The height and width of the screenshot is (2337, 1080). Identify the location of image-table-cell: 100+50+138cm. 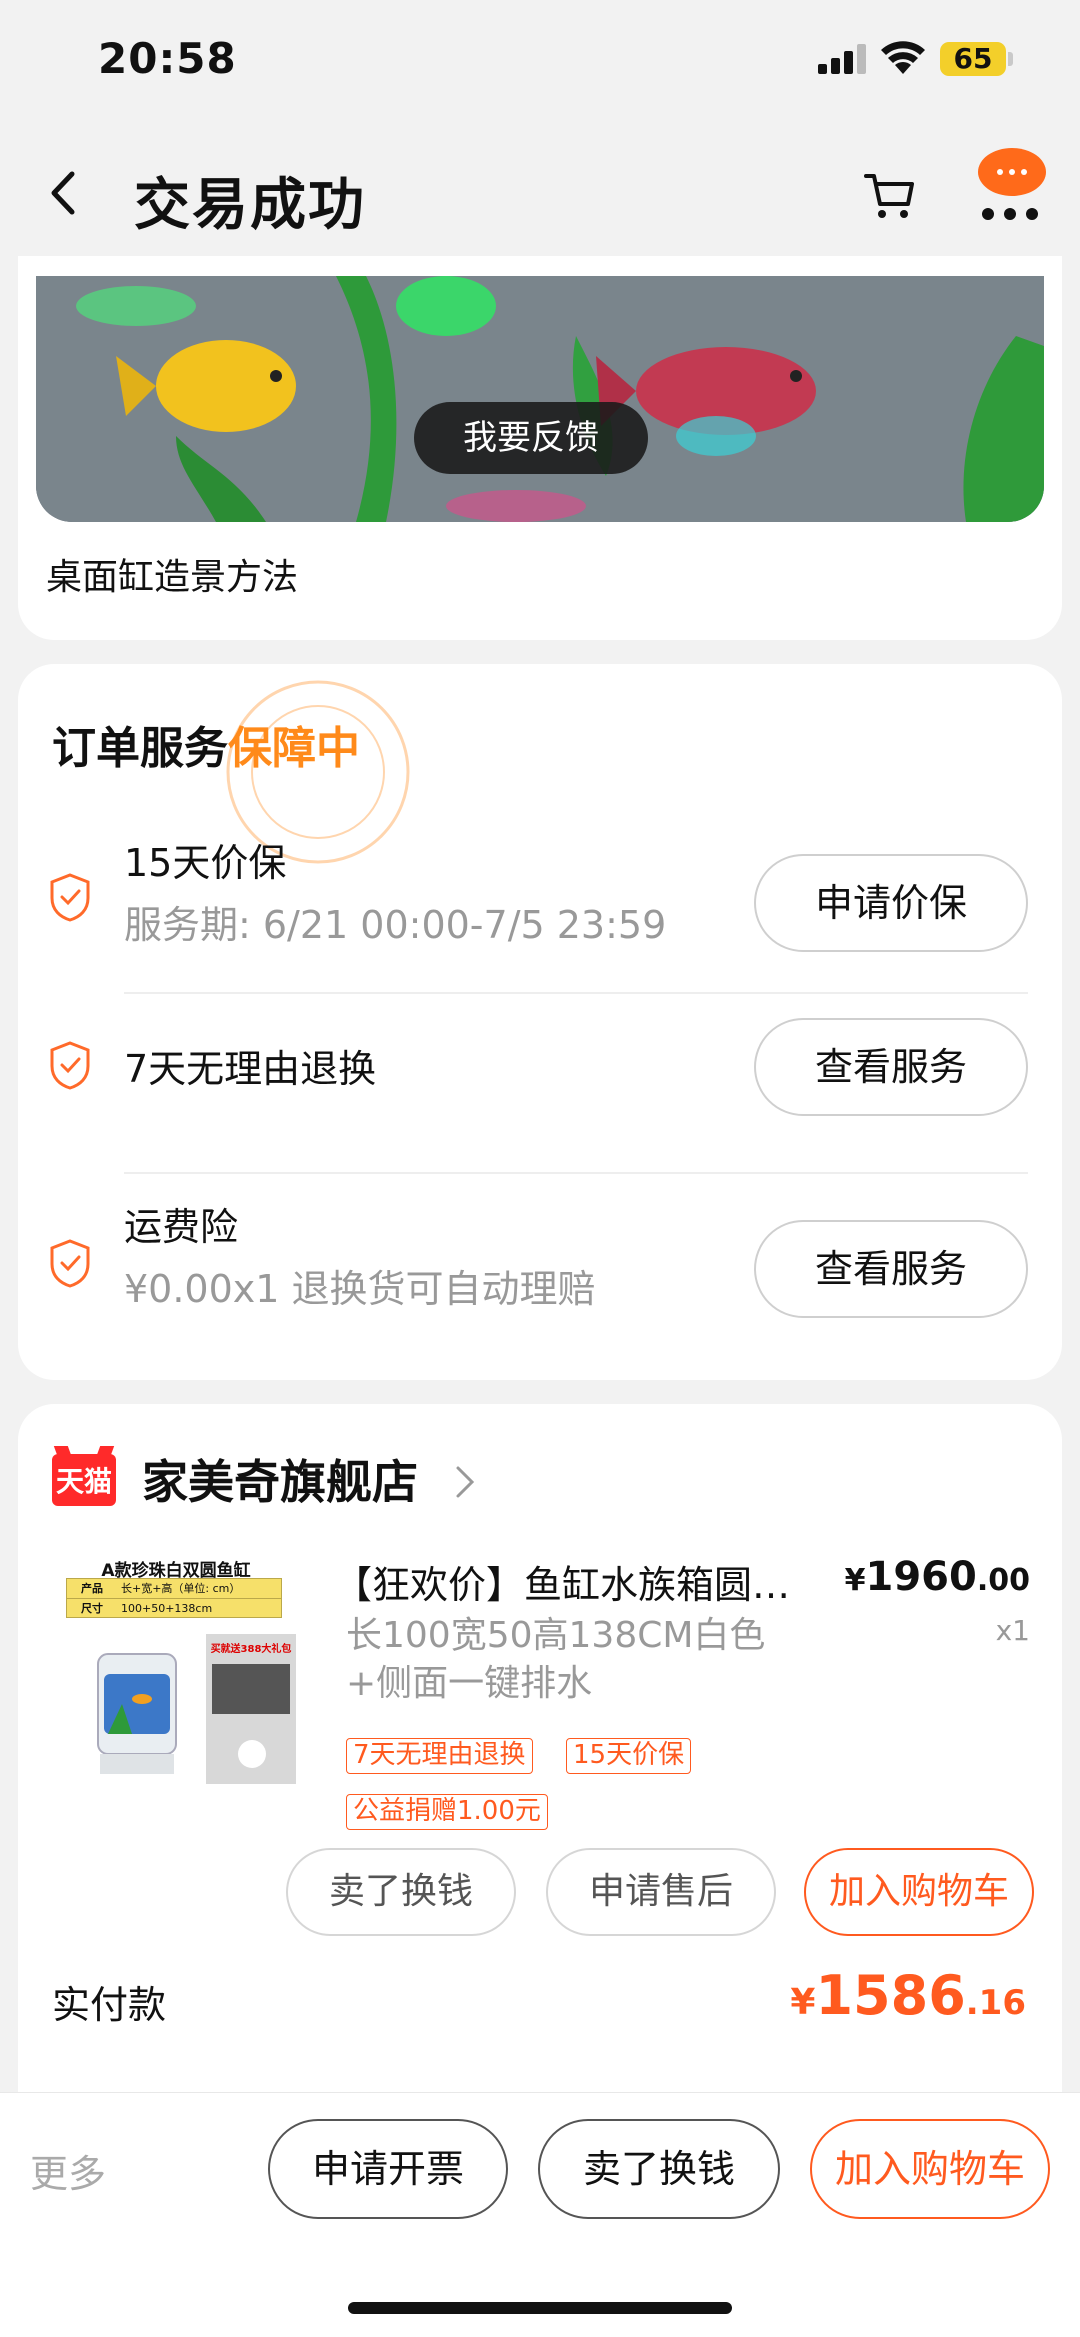
(167, 1608).